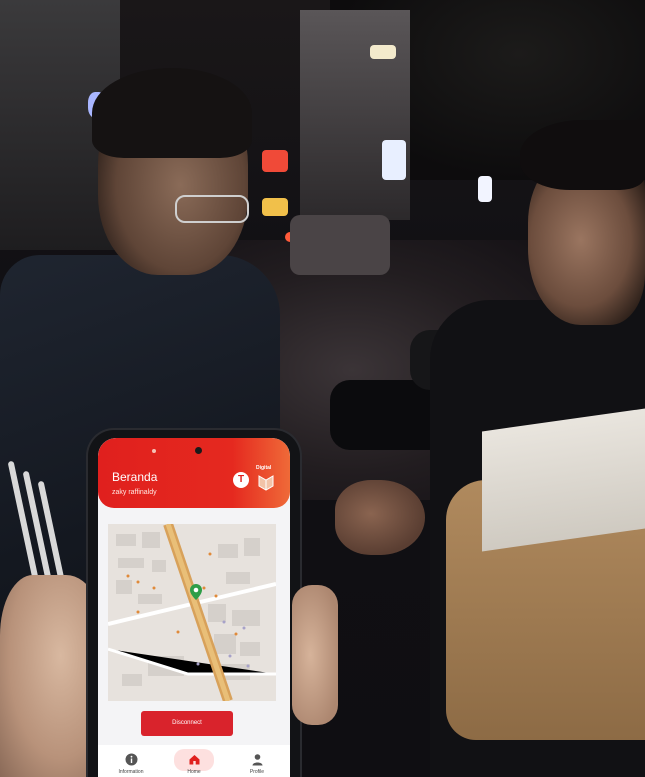  What do you see at coordinates (355, 115) in the screenshot?
I see `building-middle` at bounding box center [355, 115].